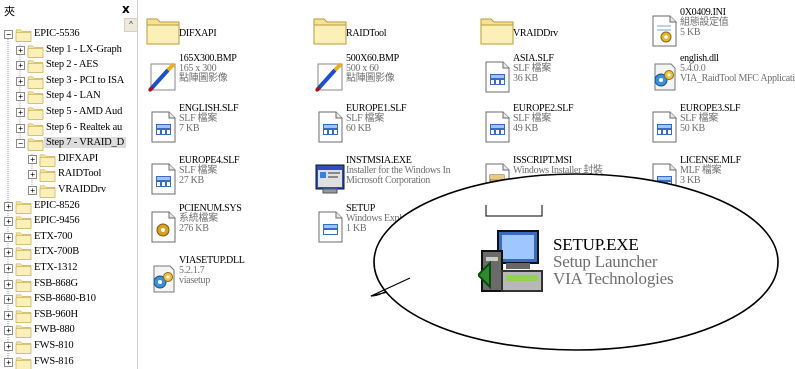 This screenshot has height=369, width=795. I want to click on file-item-label: LICENSE.MLF MLF 檔案 3 KB, so click(710, 171).